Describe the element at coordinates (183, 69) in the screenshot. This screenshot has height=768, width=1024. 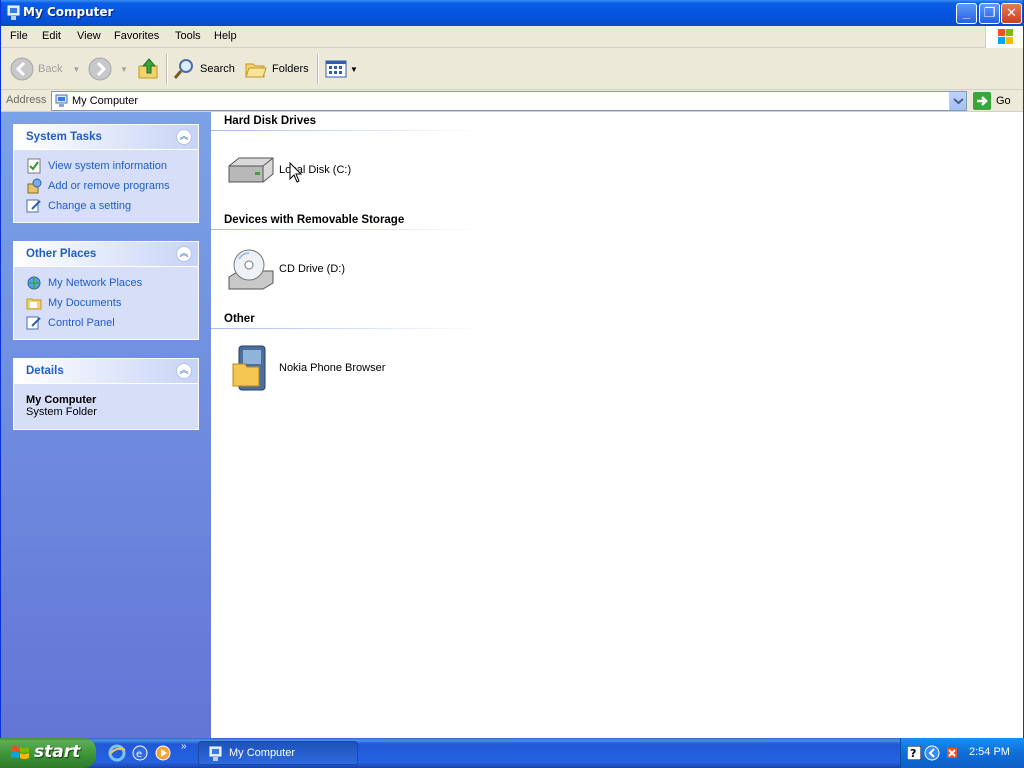
I see `search-icon` at that location.